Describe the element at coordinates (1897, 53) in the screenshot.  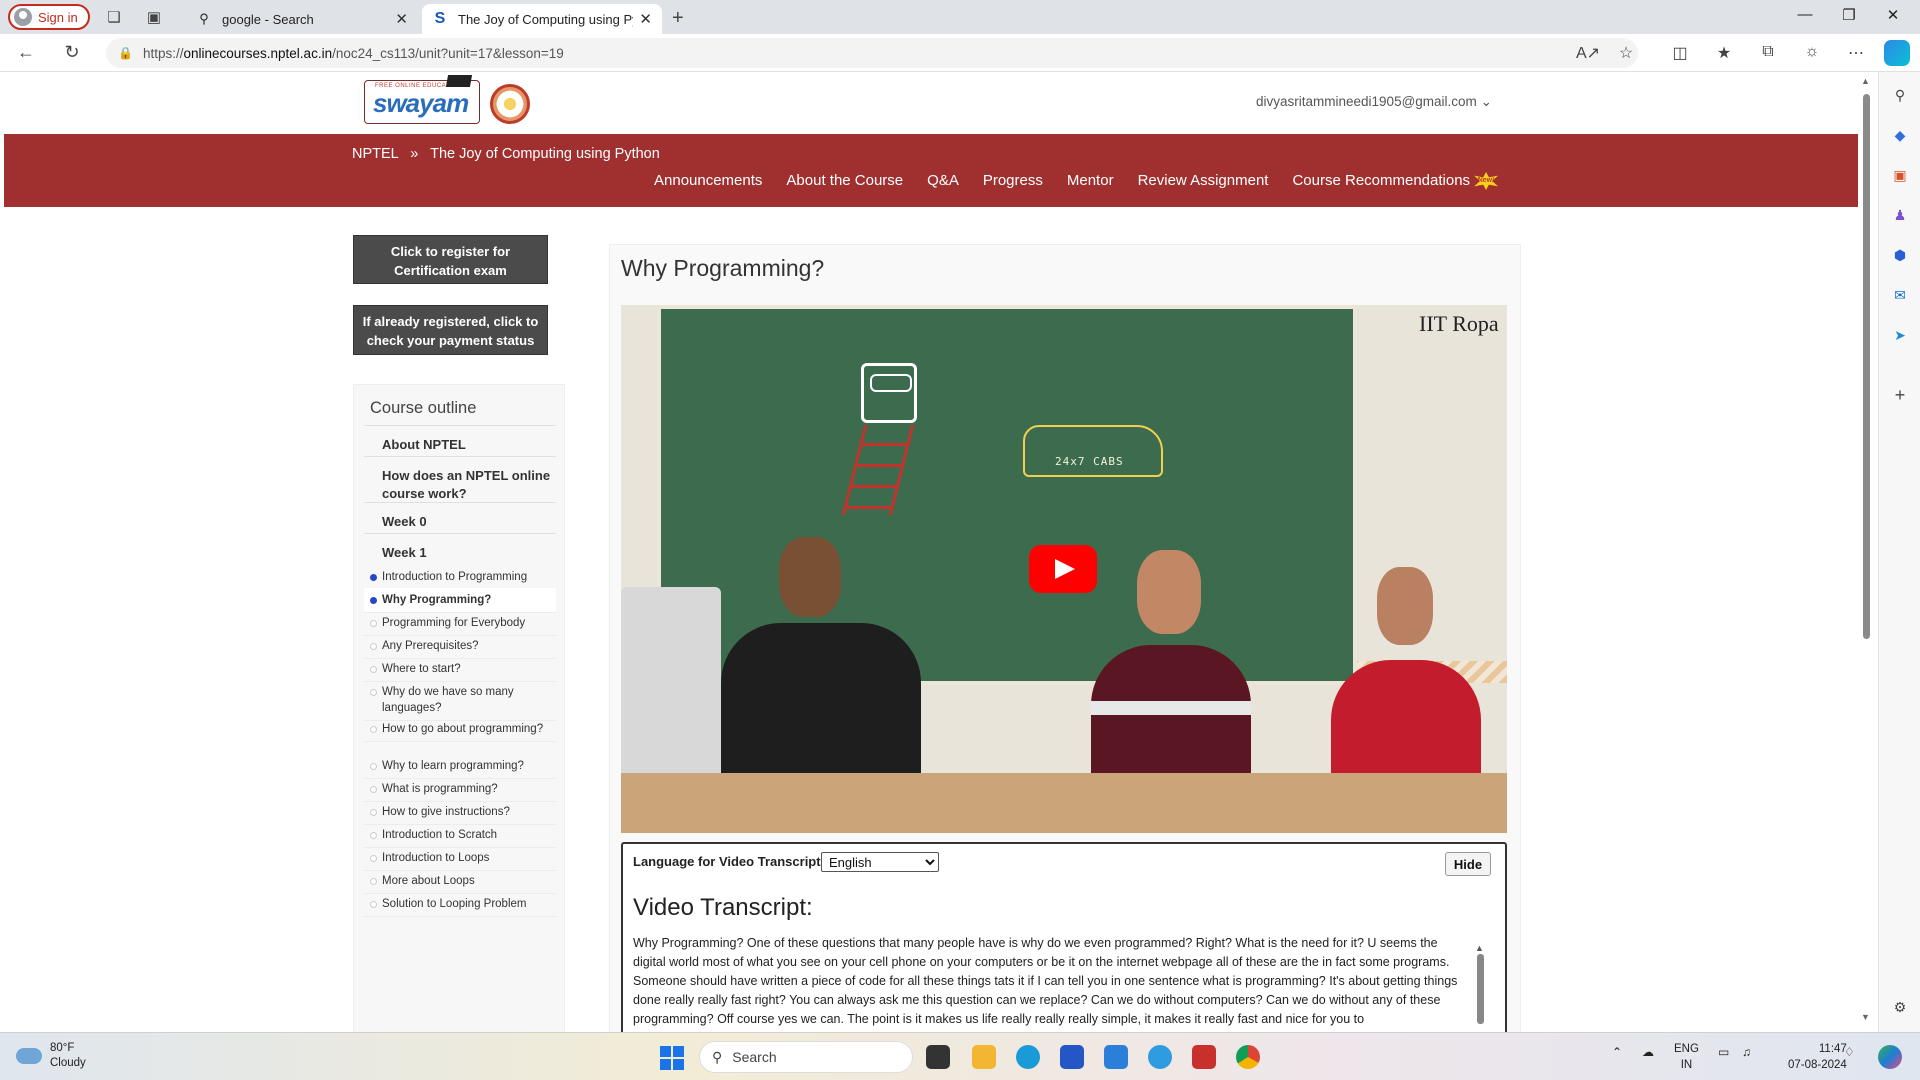
I see `copilot-icon` at that location.